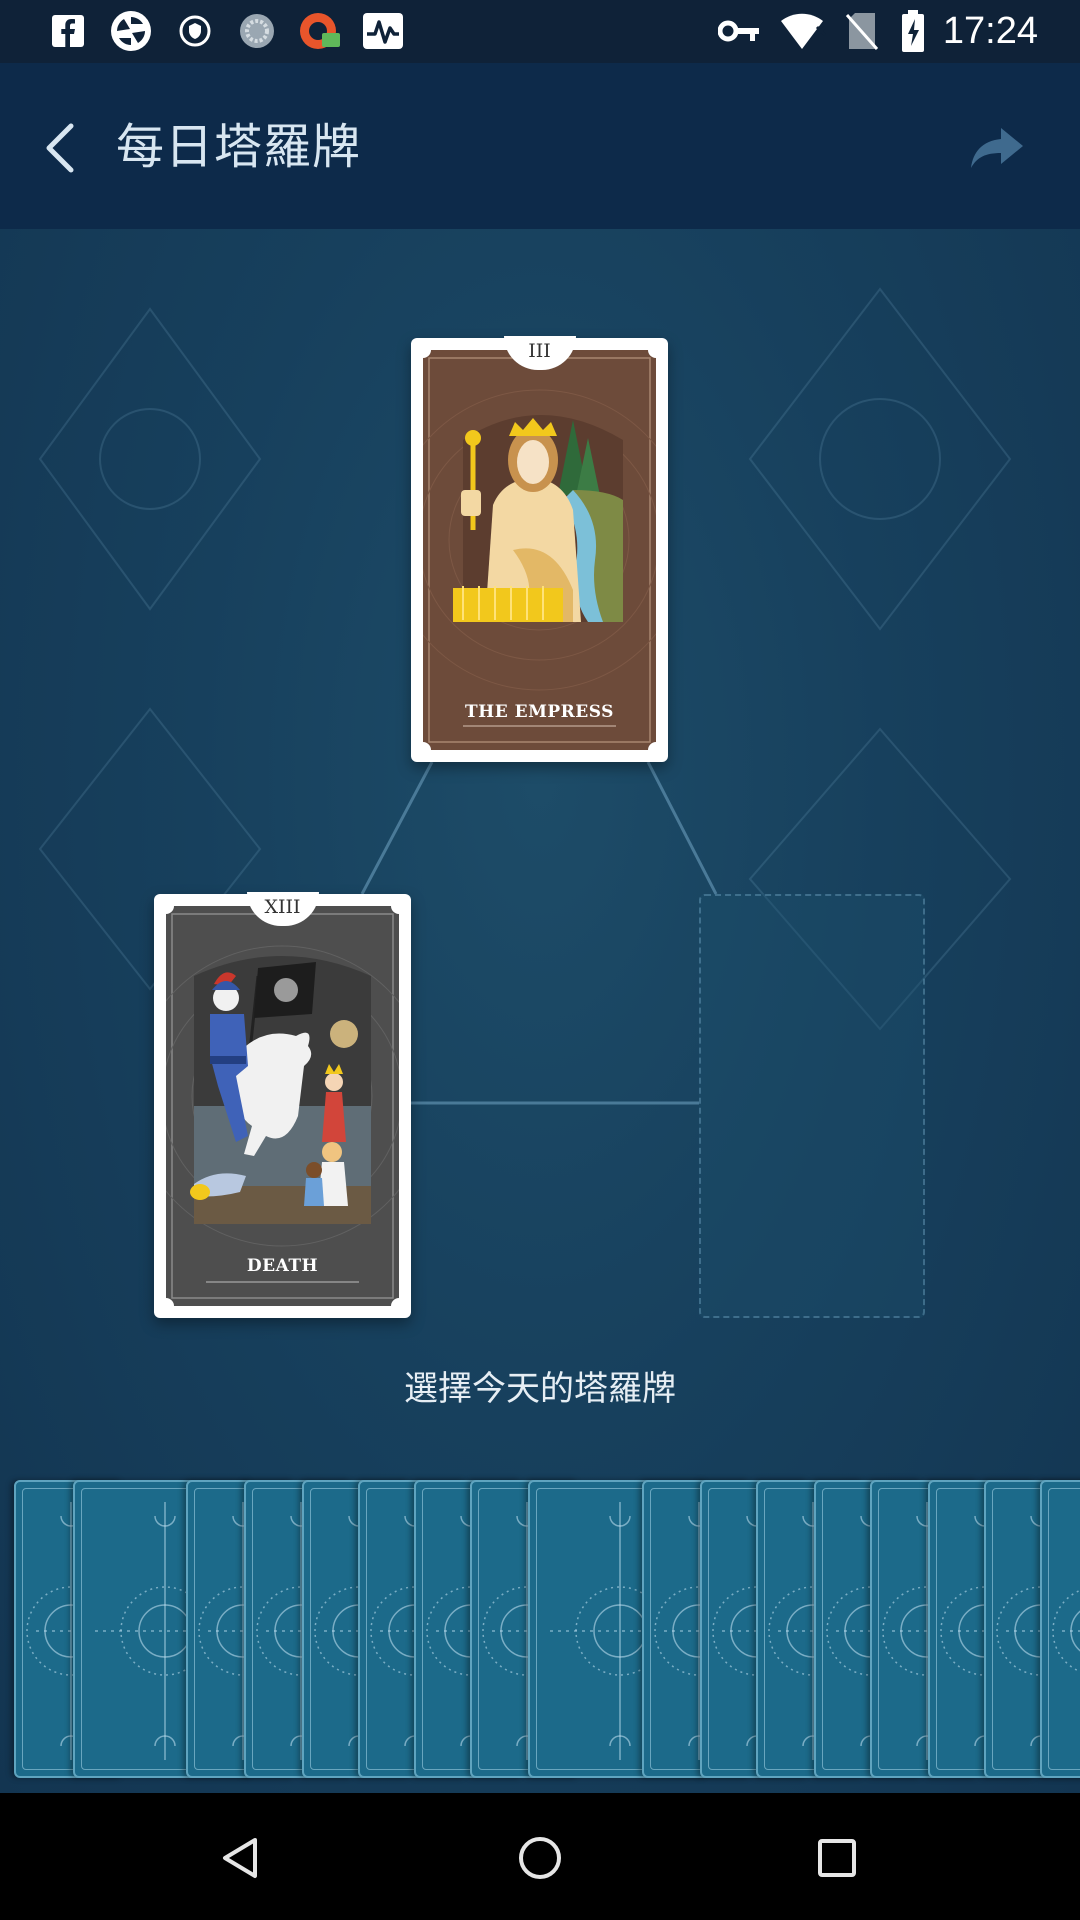 Image resolution: width=1080 pixels, height=1920 pixels. Describe the element at coordinates (239, 147) in the screenshot. I see `page-title: 每日塔羅牌` at that location.